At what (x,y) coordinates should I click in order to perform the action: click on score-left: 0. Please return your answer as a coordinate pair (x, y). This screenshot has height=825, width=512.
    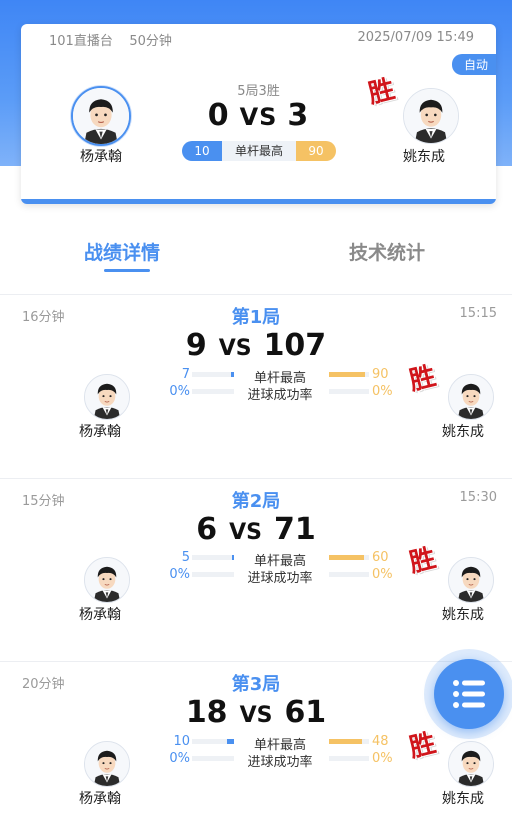
    Looking at the image, I should click on (218, 115).